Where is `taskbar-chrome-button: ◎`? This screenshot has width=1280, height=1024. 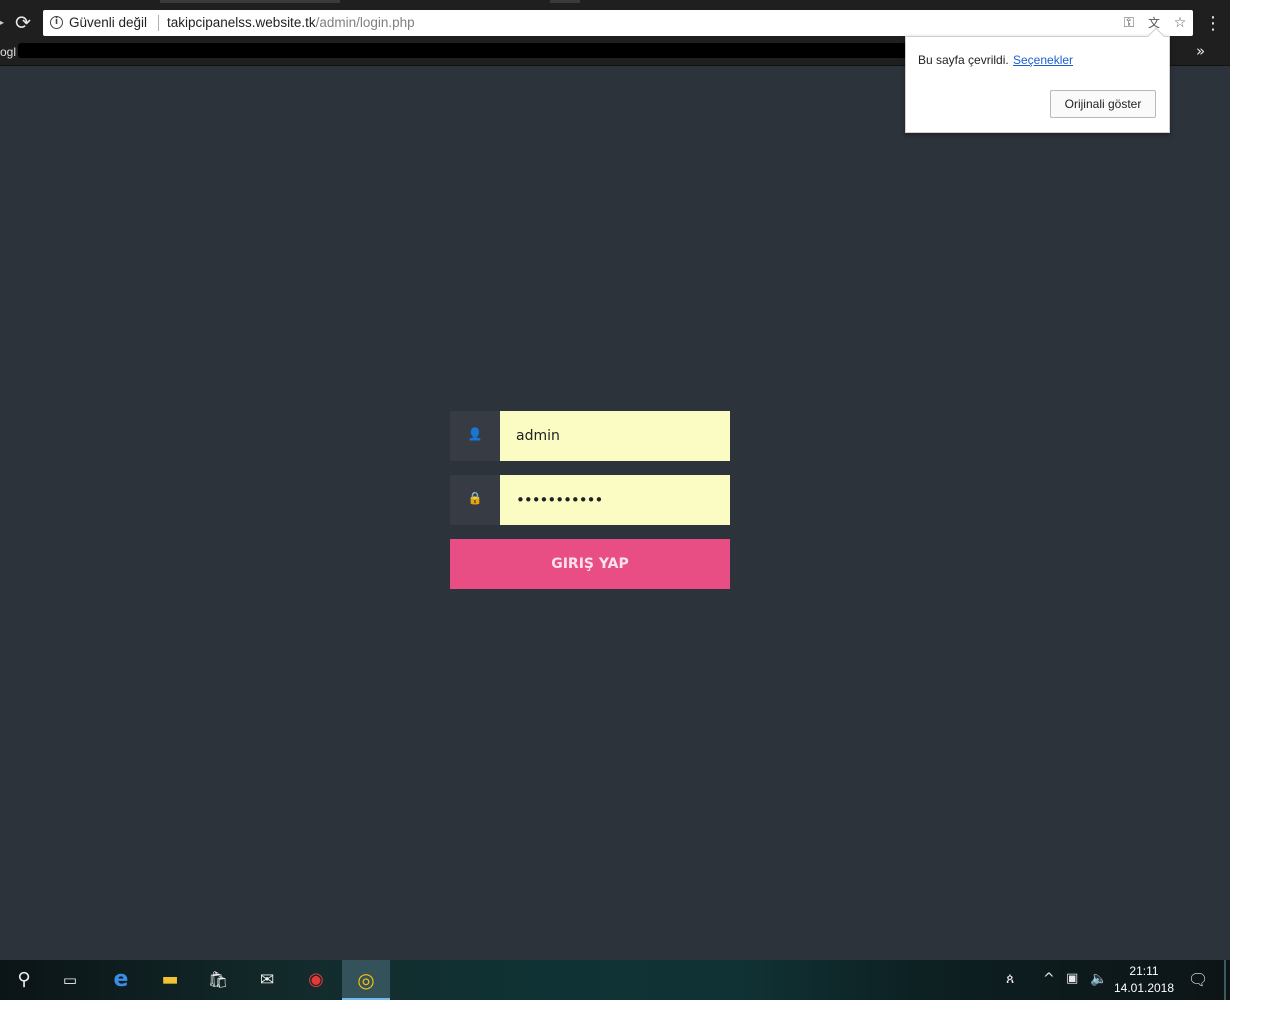 taskbar-chrome-button: ◎ is located at coordinates (366, 980).